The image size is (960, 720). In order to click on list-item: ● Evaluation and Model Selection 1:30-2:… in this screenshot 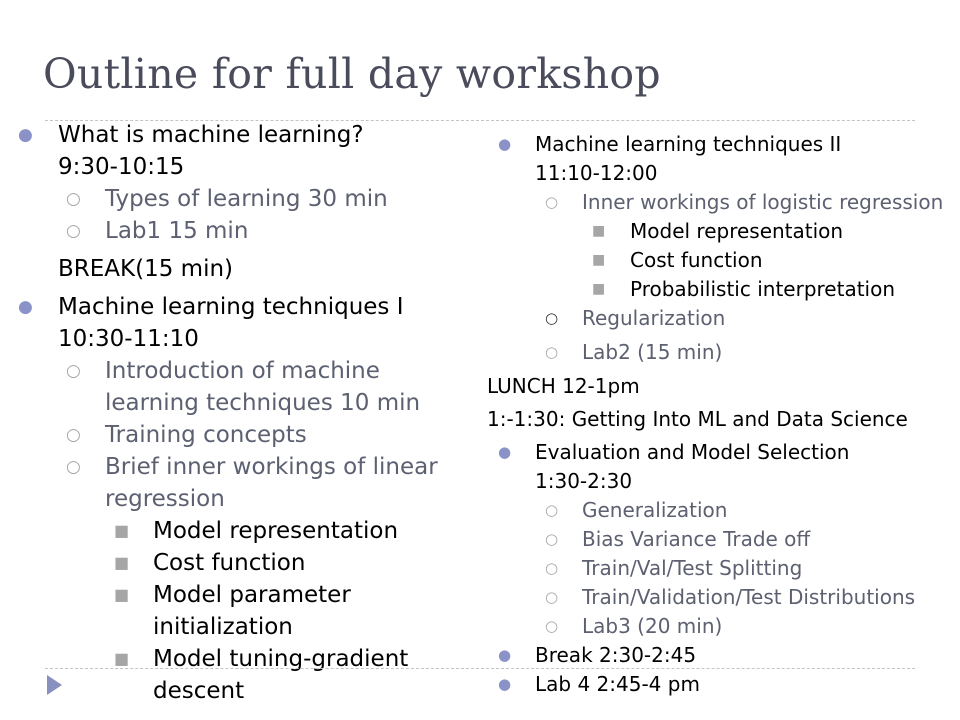, I will do `click(717, 467)`.